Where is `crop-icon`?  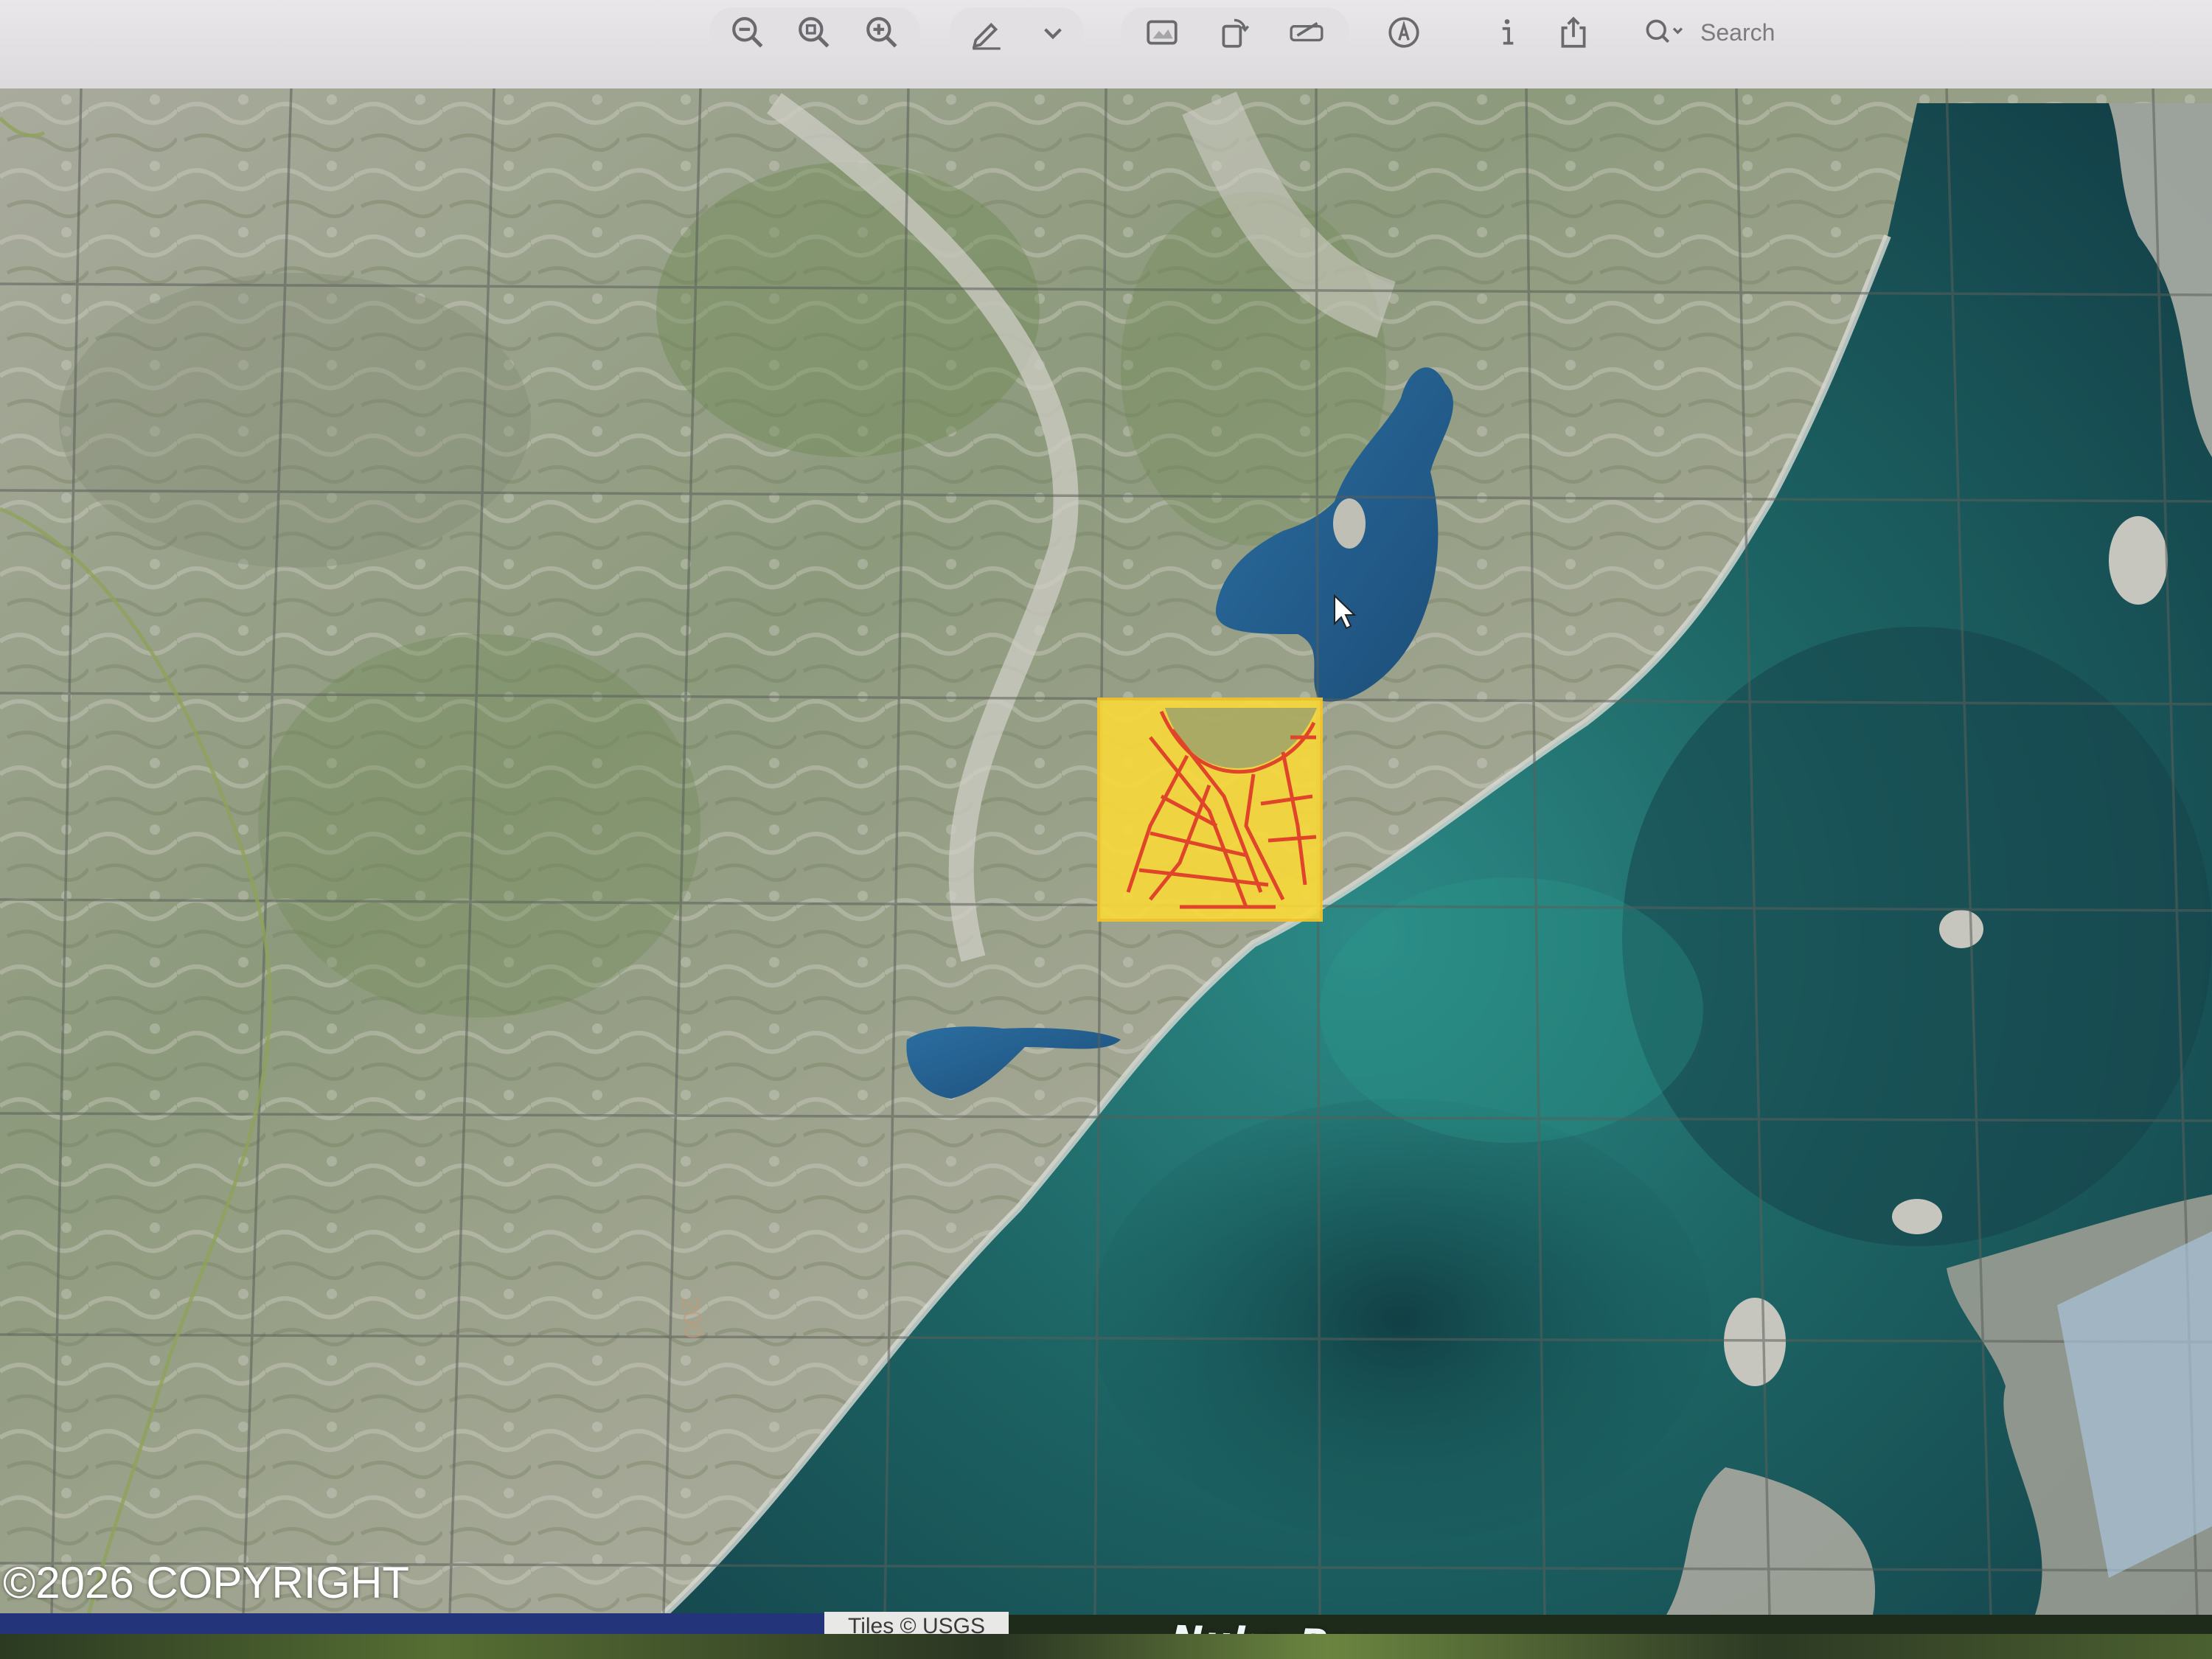
crop-icon is located at coordinates (1162, 32).